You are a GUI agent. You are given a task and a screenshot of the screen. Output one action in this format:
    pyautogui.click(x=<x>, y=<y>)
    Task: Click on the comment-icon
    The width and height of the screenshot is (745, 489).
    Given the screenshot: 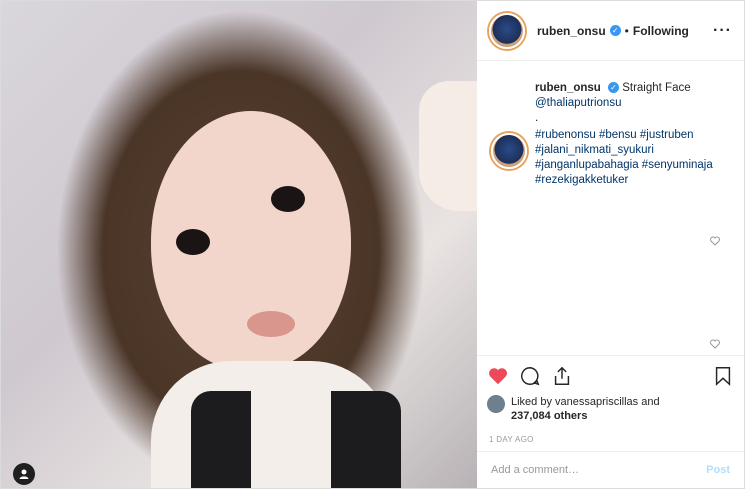 What is the action you would take?
    pyautogui.click(x=530, y=376)
    